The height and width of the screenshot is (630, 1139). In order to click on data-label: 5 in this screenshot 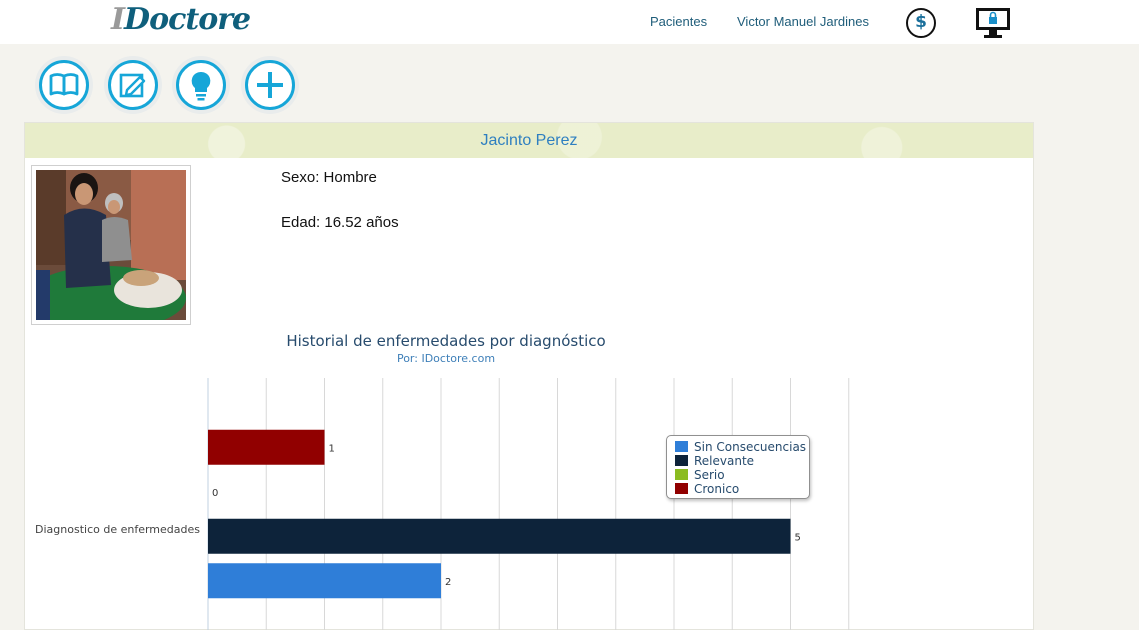, I will do `click(798, 537)`.